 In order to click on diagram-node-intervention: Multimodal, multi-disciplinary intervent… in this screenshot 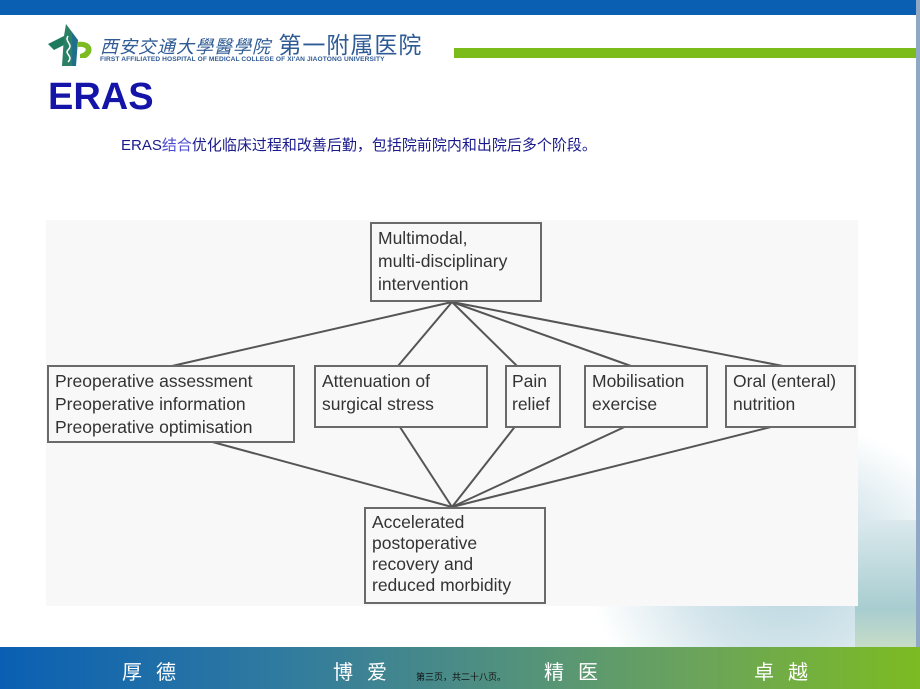, I will do `click(456, 262)`.